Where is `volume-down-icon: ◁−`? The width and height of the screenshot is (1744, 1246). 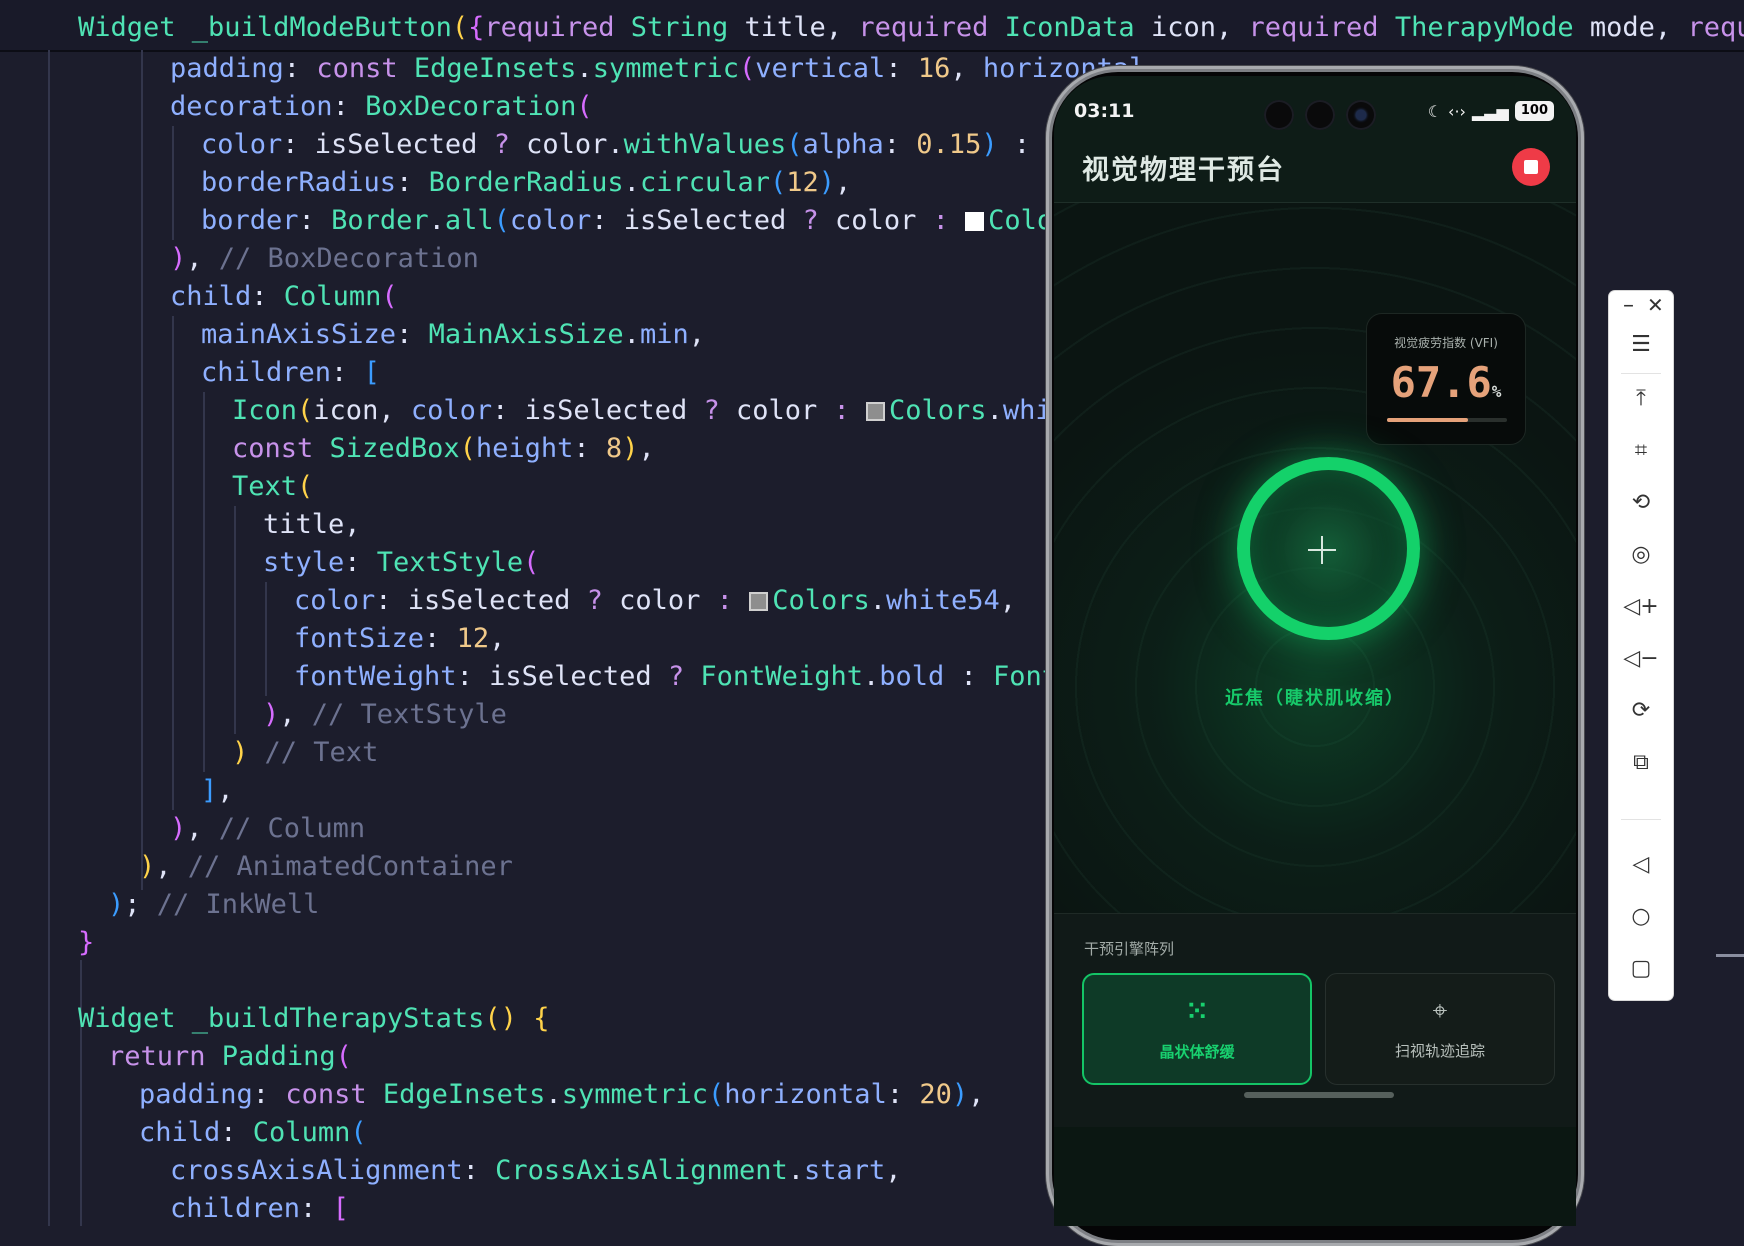 volume-down-icon: ◁− is located at coordinates (1641, 659).